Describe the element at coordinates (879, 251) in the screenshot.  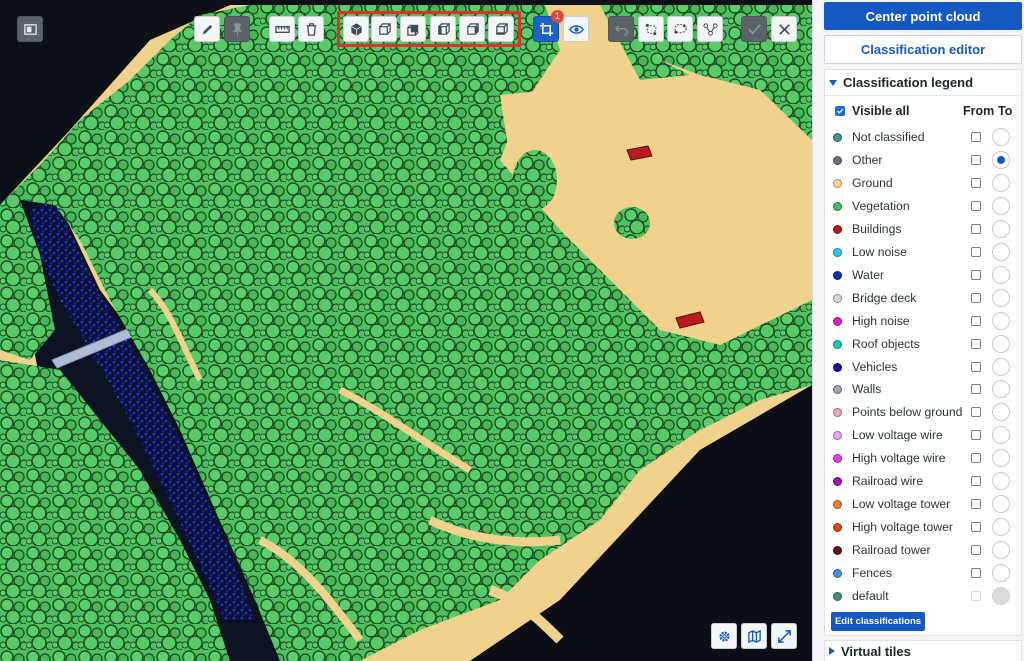
I see `class-name: Low noise` at that location.